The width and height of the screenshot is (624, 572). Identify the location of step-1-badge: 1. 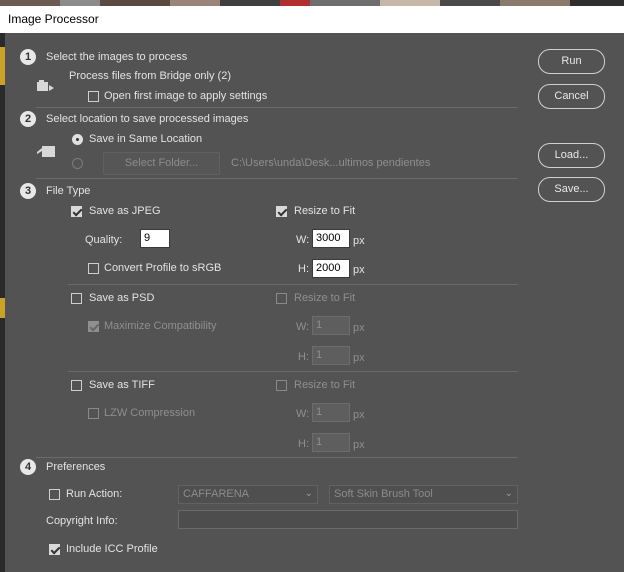
(28, 57).